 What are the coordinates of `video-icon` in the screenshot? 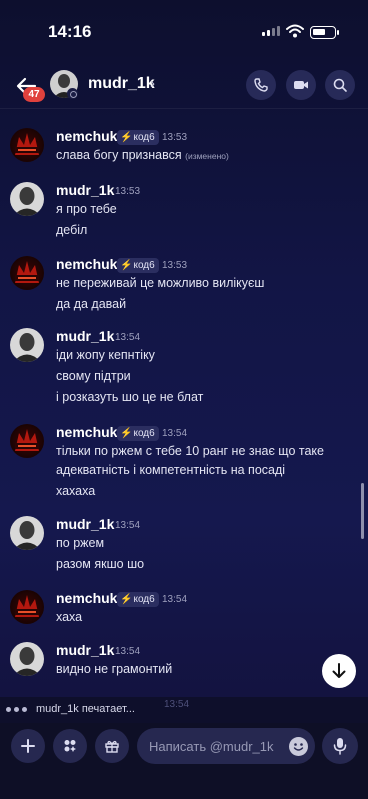 It's located at (301, 85).